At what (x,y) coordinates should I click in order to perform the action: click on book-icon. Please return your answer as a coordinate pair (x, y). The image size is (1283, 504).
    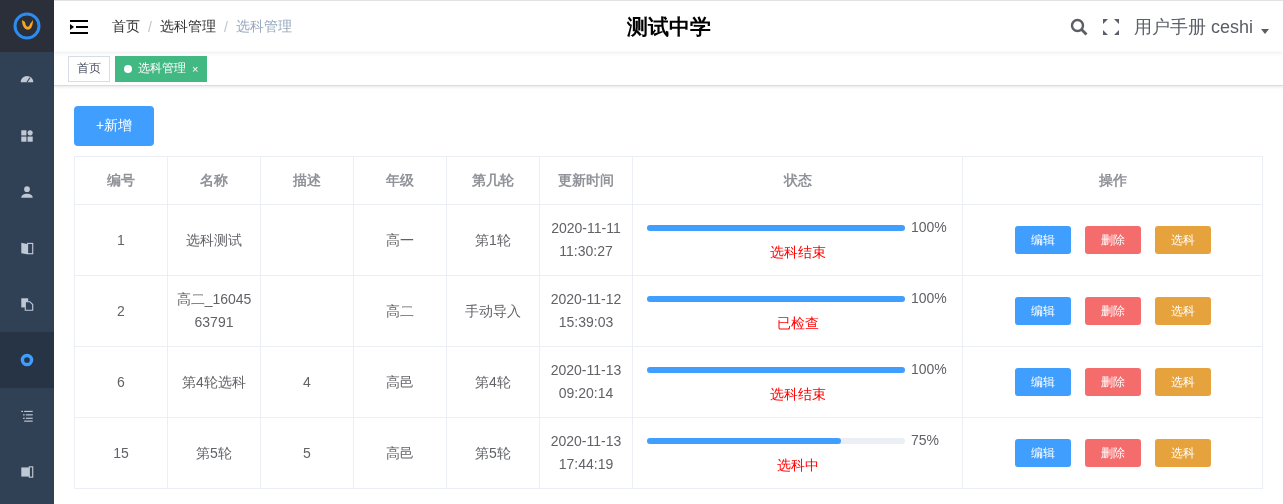
    Looking at the image, I should click on (27, 248).